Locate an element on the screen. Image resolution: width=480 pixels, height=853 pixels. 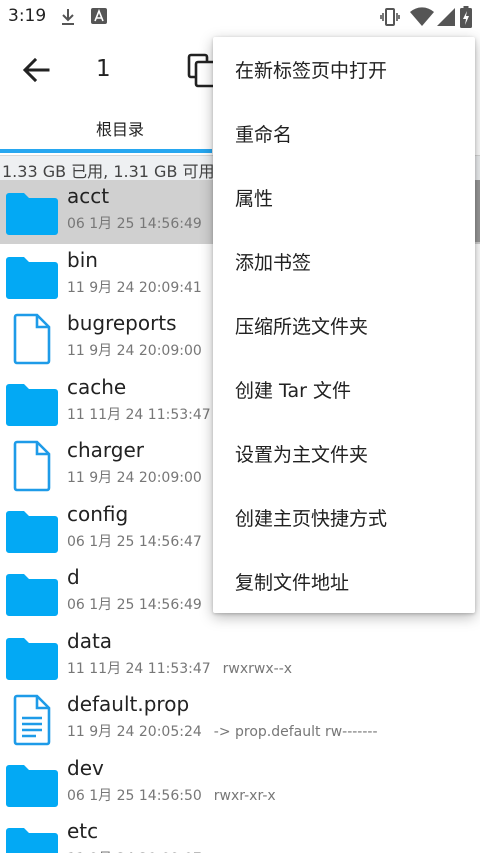
menu-item-label: 复制文件地址 is located at coordinates (292, 583).